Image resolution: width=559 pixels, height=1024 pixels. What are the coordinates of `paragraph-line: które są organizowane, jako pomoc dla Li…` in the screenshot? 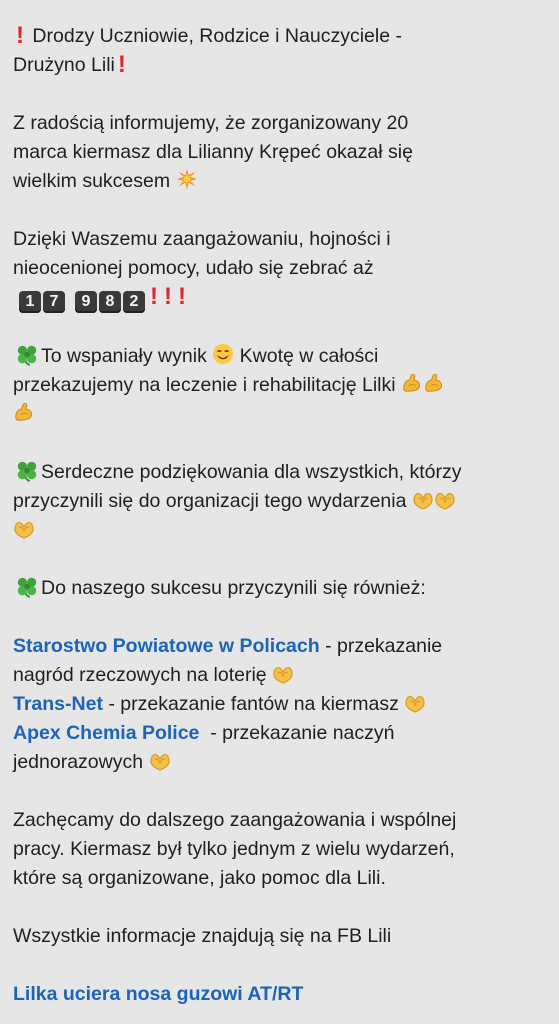 It's located at (199, 878).